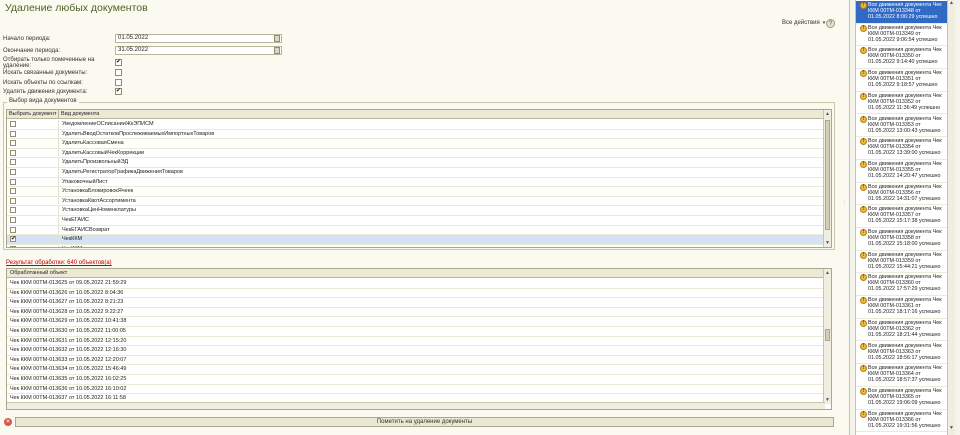  What do you see at coordinates (118, 72) in the screenshot?
I see `search-related-checkbox` at bounding box center [118, 72].